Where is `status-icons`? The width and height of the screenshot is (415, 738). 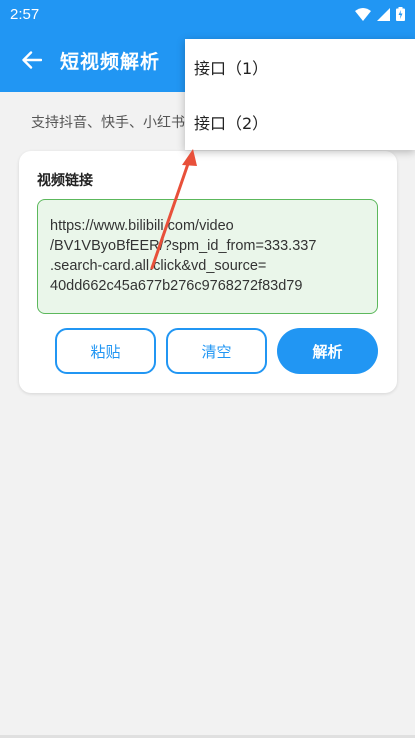 status-icons is located at coordinates (380, 14).